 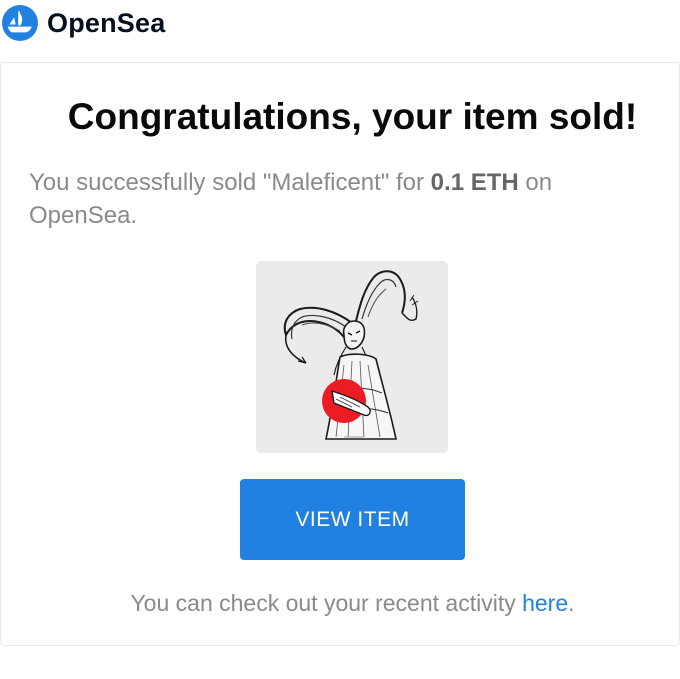 What do you see at coordinates (340, 28) in the screenshot?
I see `email-header: OpenSea` at bounding box center [340, 28].